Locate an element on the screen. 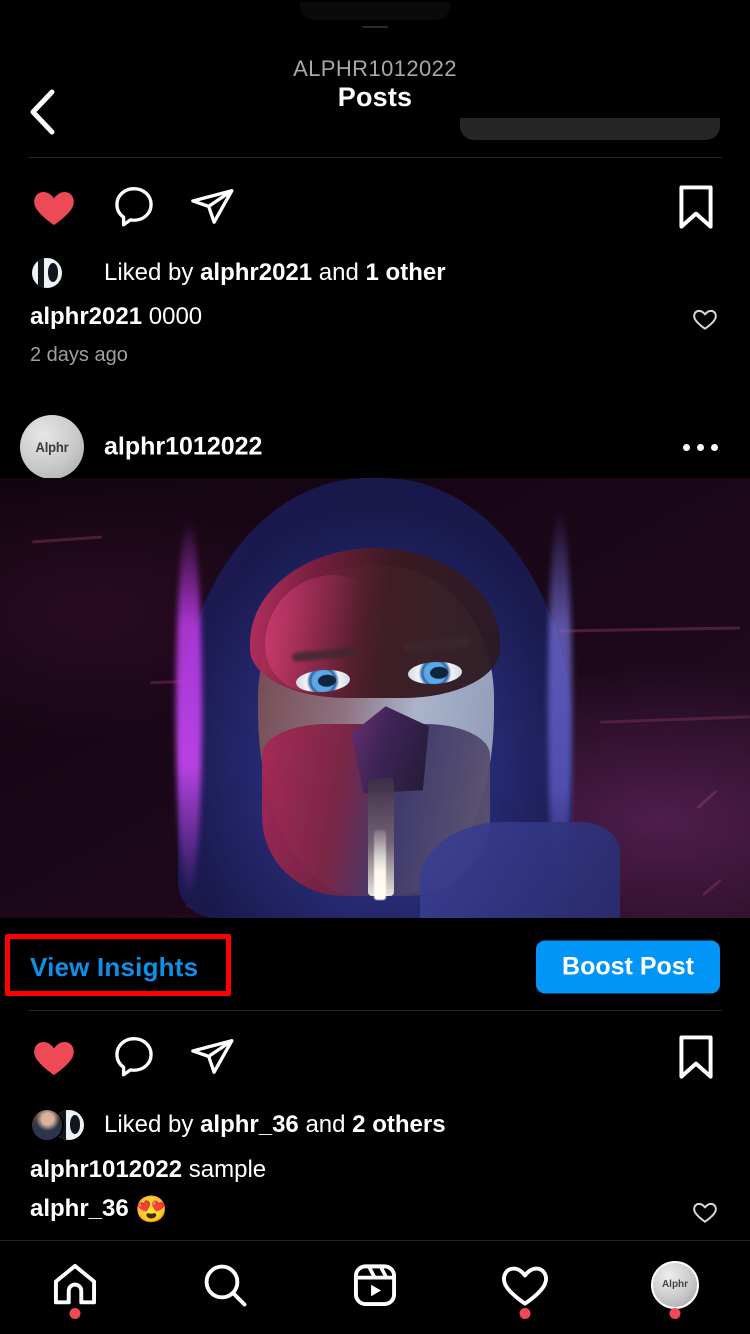 Image resolution: width=750 pixels, height=1334 pixels. comment-text-main-post: 😍 is located at coordinates (151, 1209).